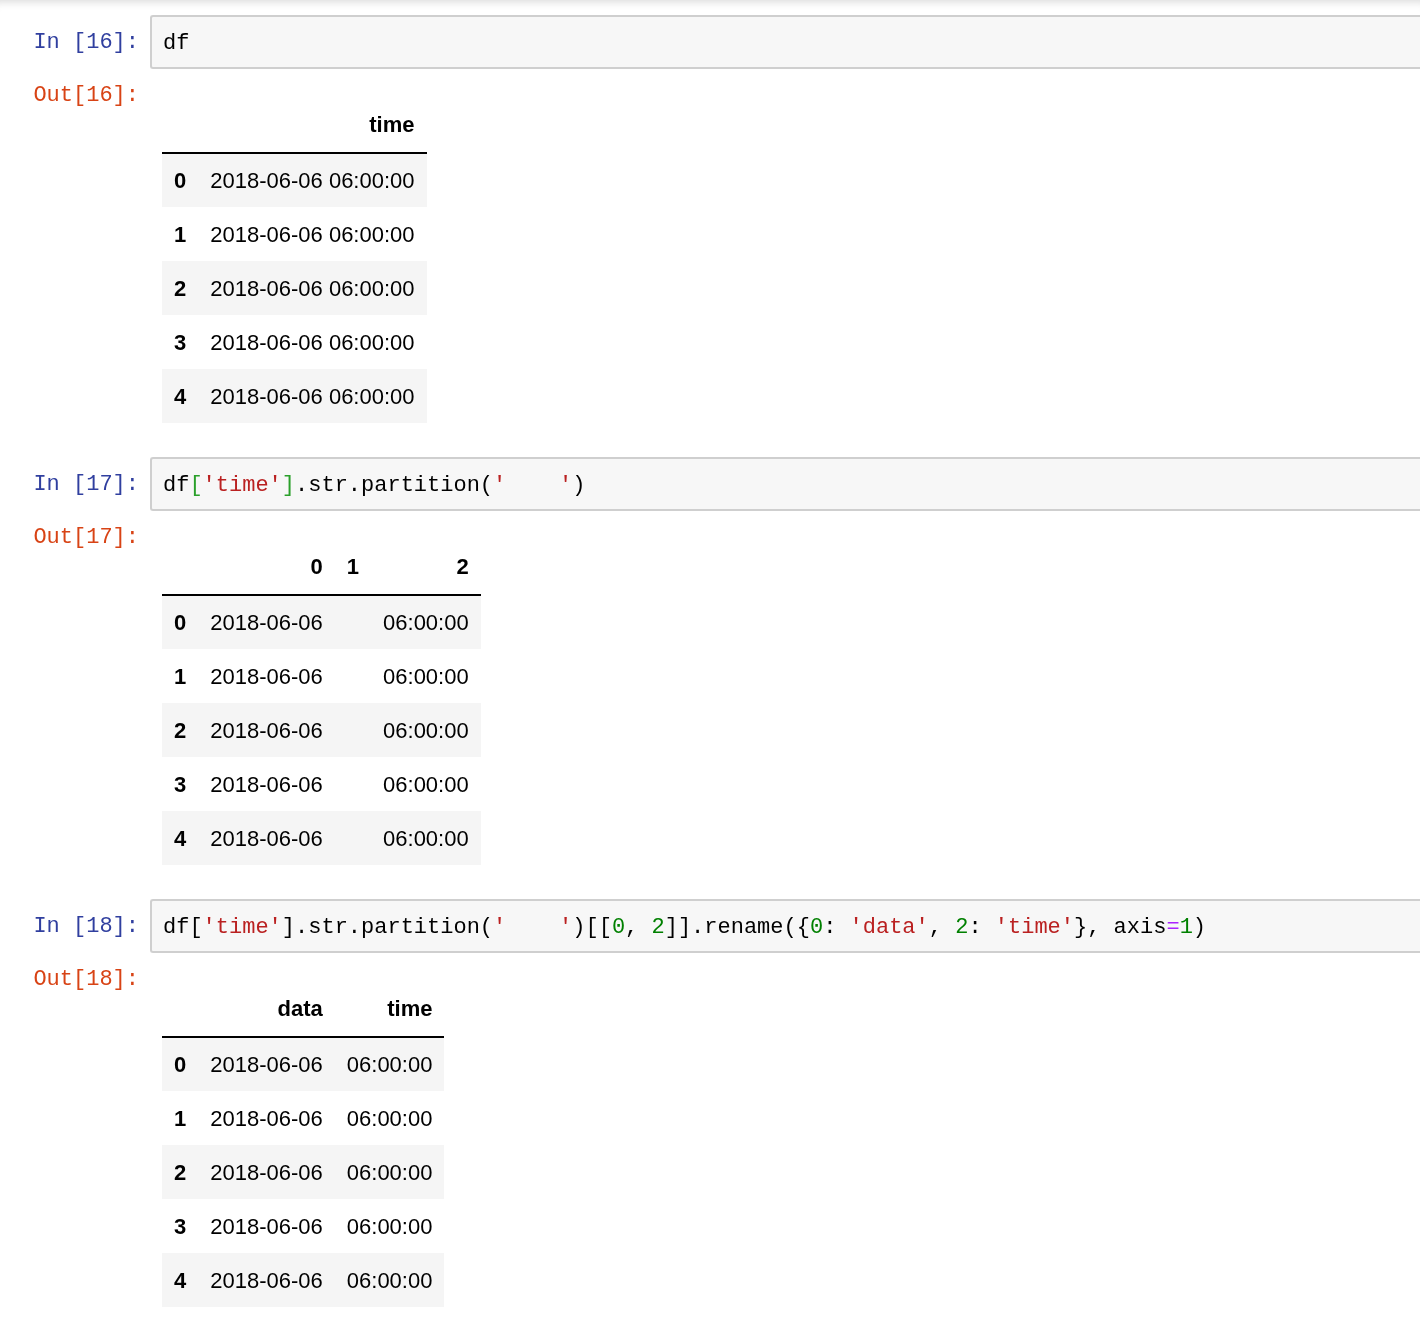 Image resolution: width=1420 pixels, height=1322 pixels. What do you see at coordinates (86, 43) in the screenshot?
I see `input-prompt: In [16]:` at bounding box center [86, 43].